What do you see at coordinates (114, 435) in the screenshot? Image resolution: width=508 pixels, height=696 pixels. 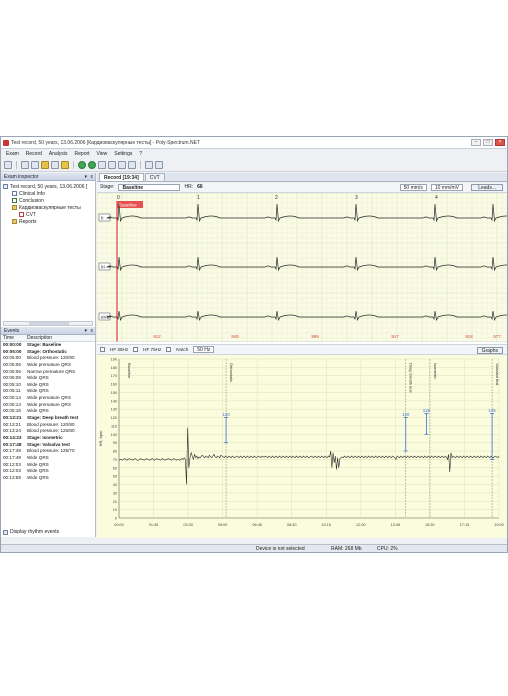 I see `y-tick-label: 100` at bounding box center [114, 435].